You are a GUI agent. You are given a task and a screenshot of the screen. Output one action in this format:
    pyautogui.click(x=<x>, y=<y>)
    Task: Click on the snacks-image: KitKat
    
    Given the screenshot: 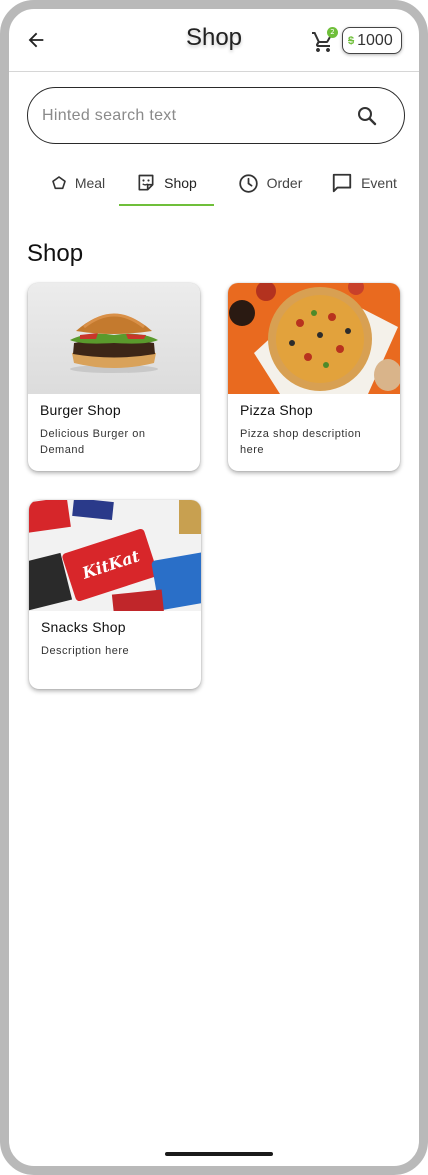 What is the action you would take?
    pyautogui.click(x=115, y=555)
    